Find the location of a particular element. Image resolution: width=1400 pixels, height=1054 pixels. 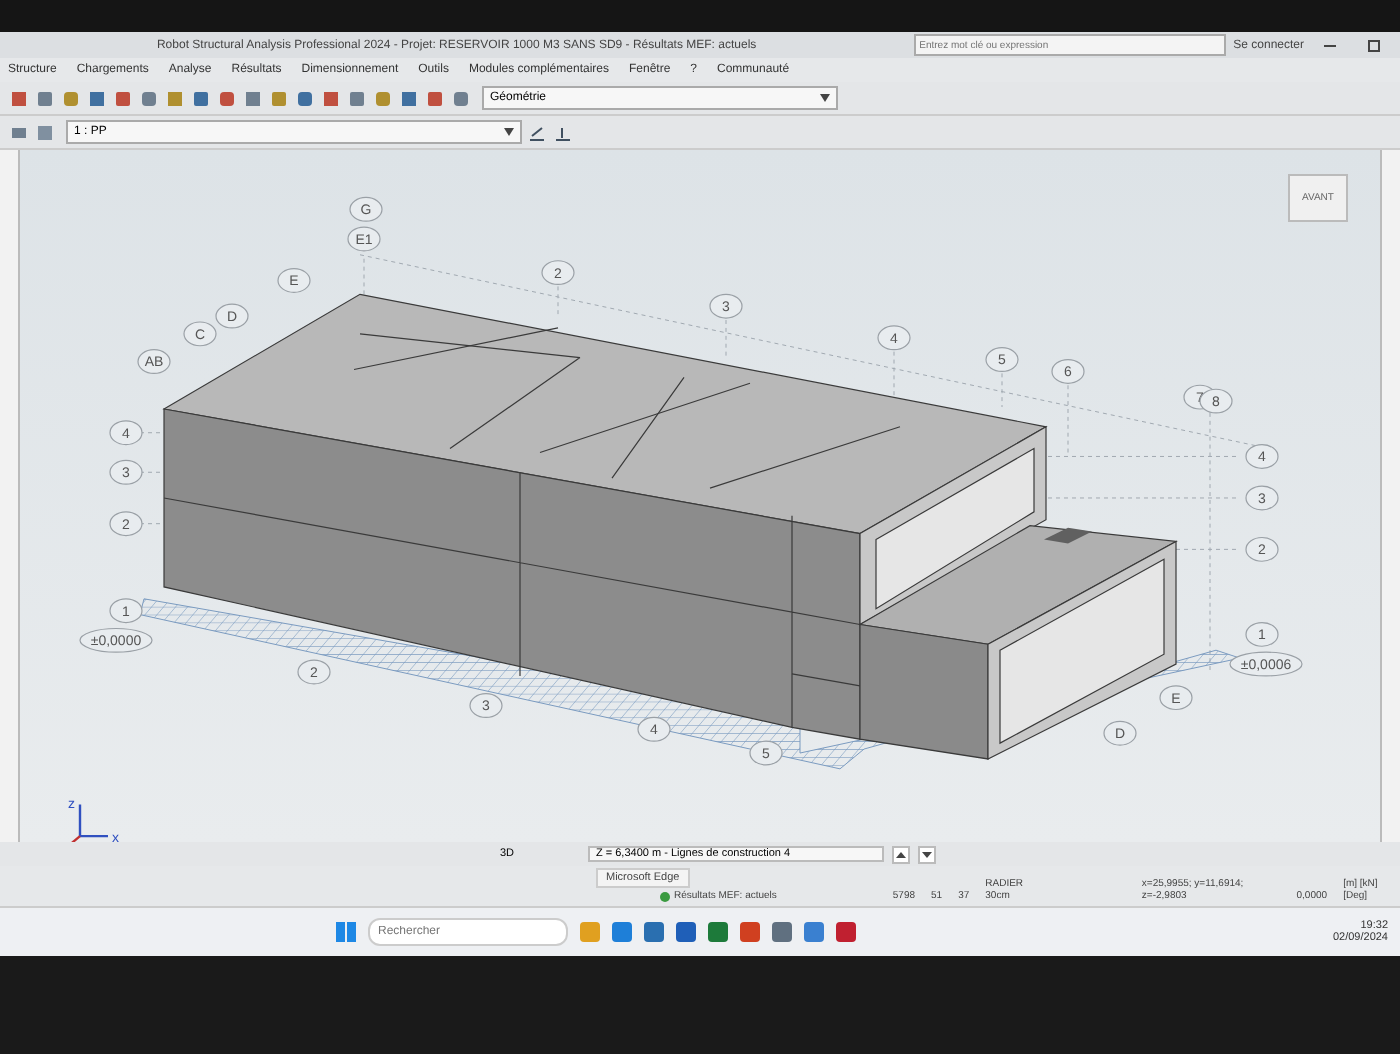

down-arrow-icon is located at coordinates (927, 854).